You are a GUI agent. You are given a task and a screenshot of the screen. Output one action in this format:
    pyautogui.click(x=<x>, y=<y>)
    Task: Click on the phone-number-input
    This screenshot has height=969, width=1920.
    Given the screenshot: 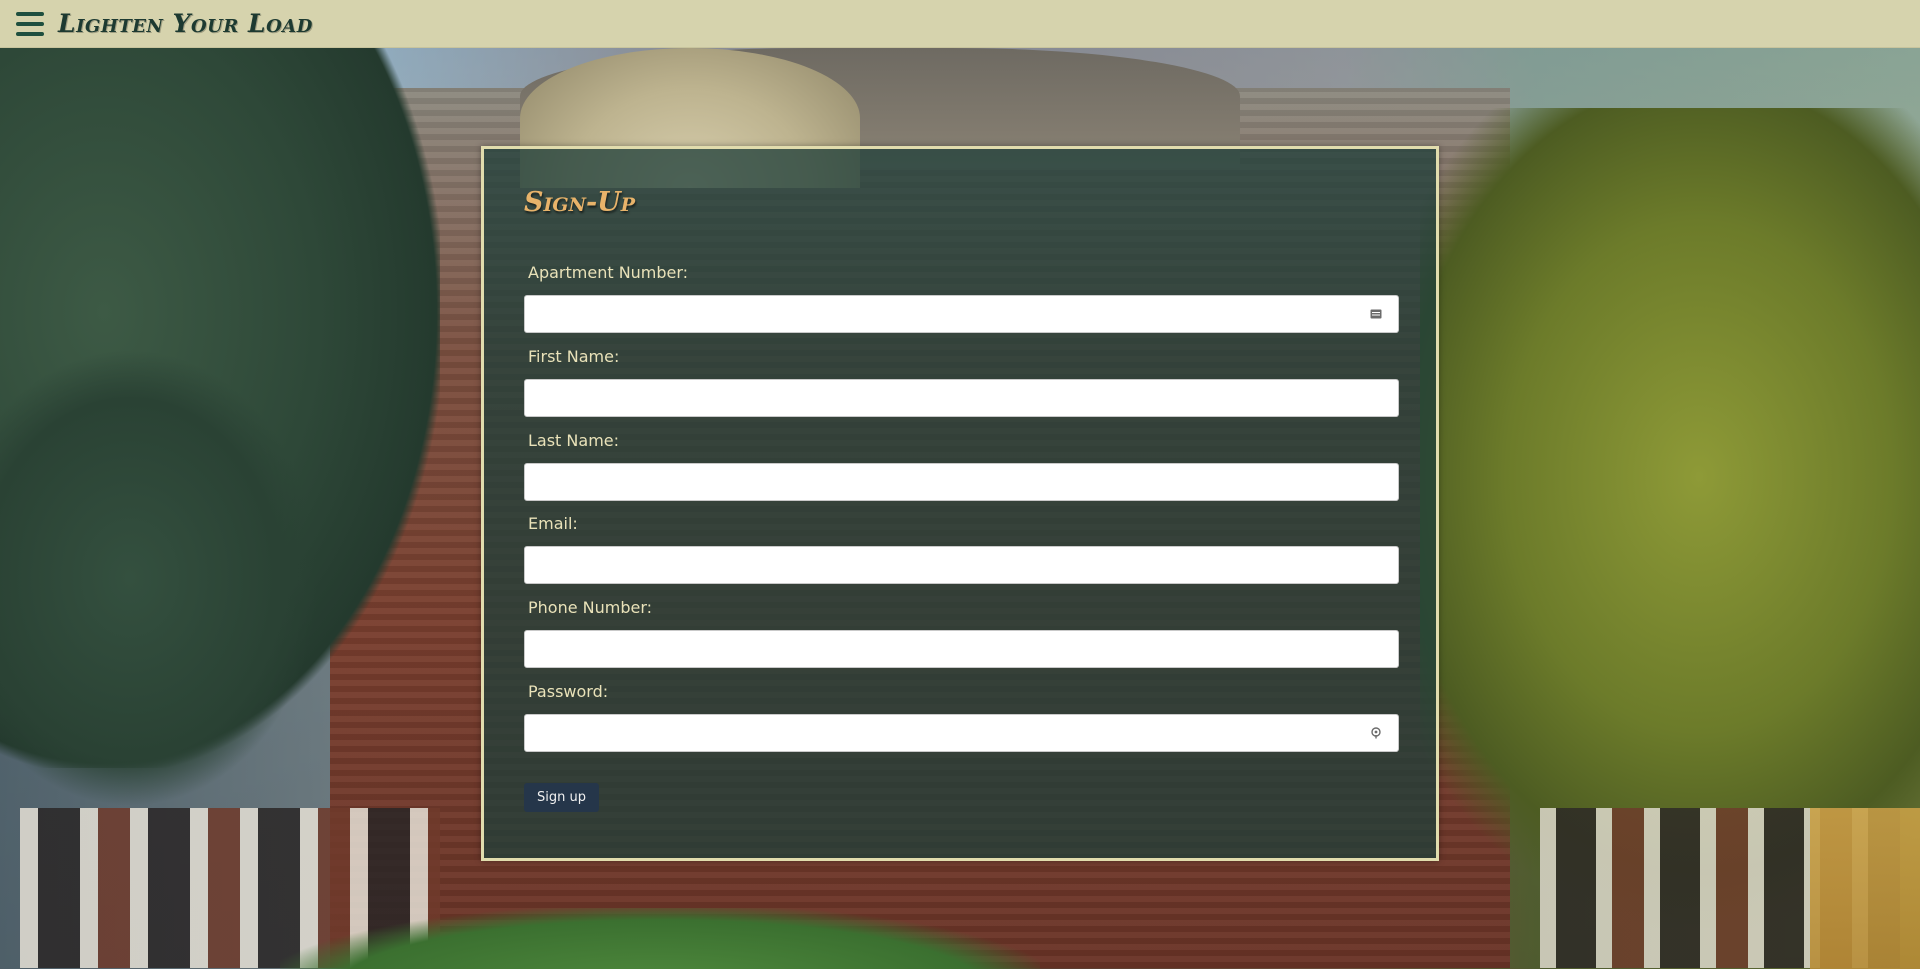 What is the action you would take?
    pyautogui.click(x=961, y=649)
    